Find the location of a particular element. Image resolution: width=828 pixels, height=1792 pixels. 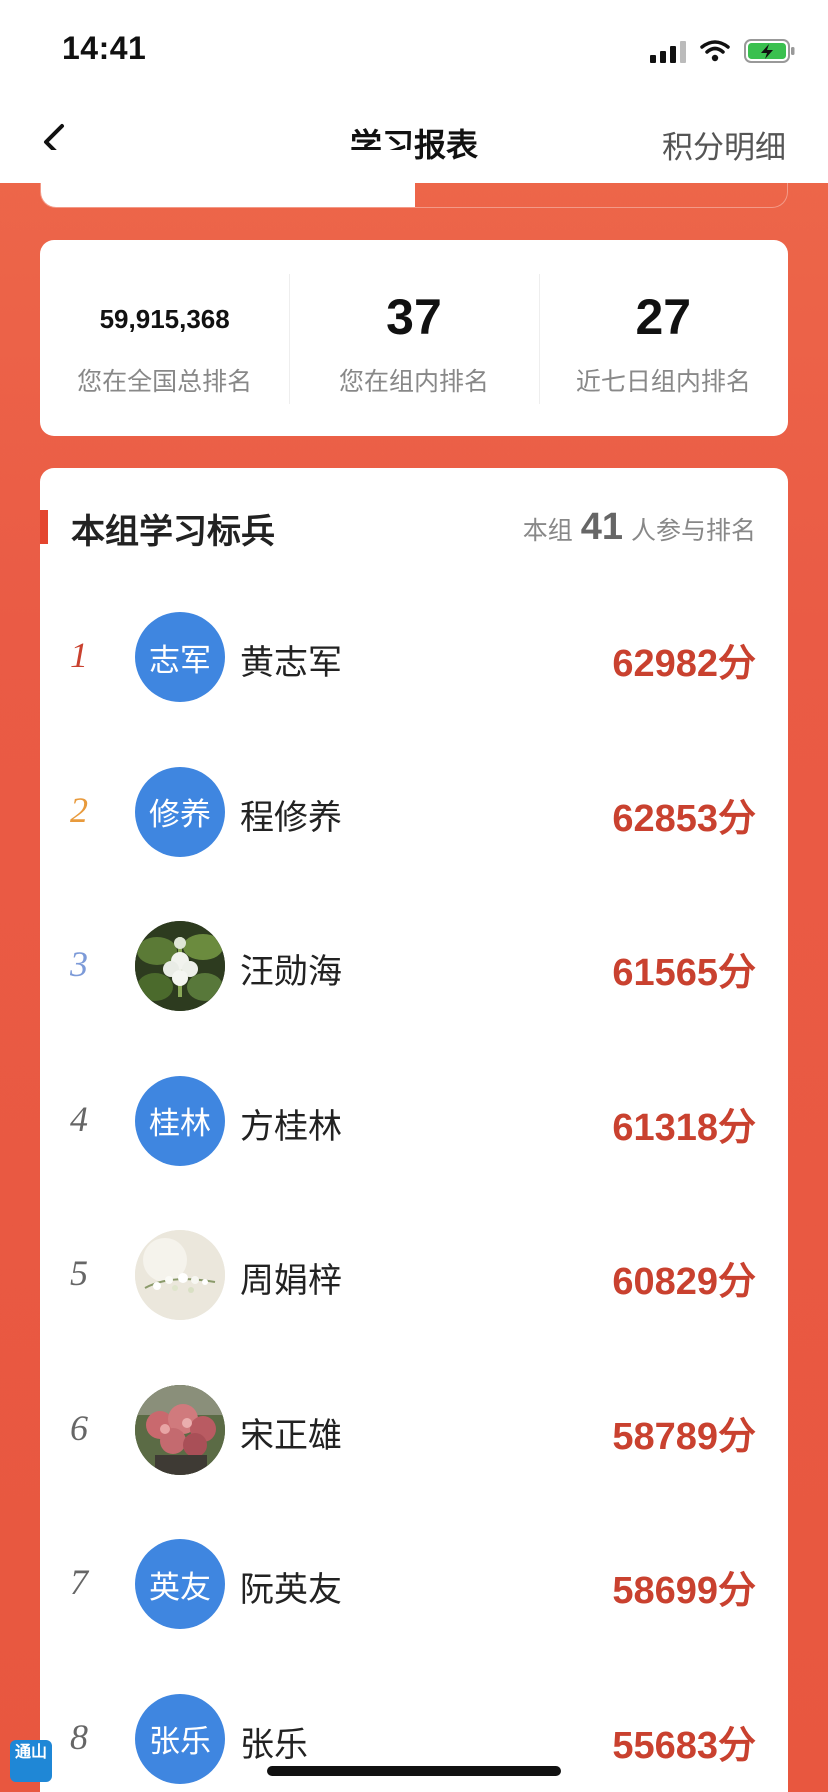

tab-left is located at coordinates (228, 178).